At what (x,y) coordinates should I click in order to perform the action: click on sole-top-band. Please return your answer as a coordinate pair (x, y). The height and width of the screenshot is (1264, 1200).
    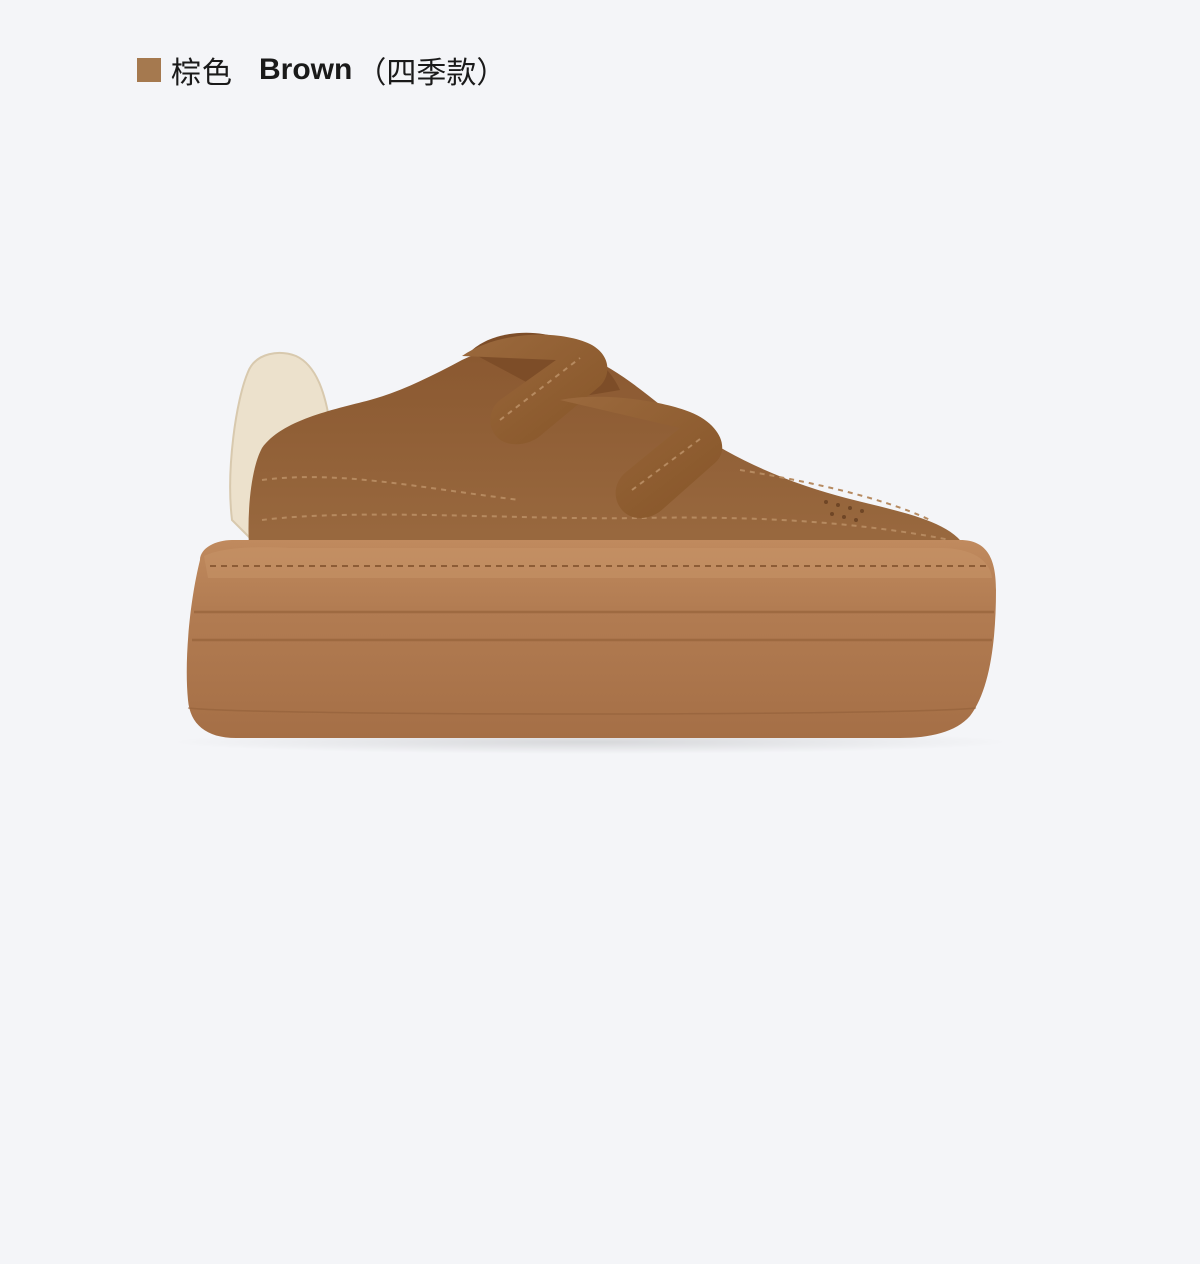
    Looking at the image, I should click on (598, 562).